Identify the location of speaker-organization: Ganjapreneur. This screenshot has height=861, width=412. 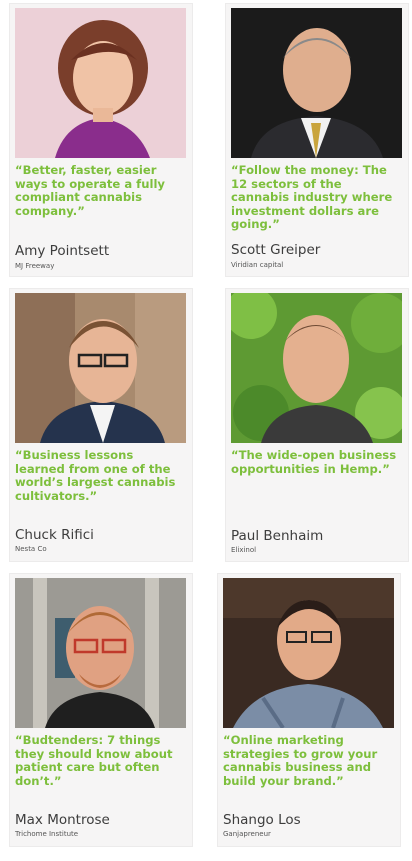
(247, 834).